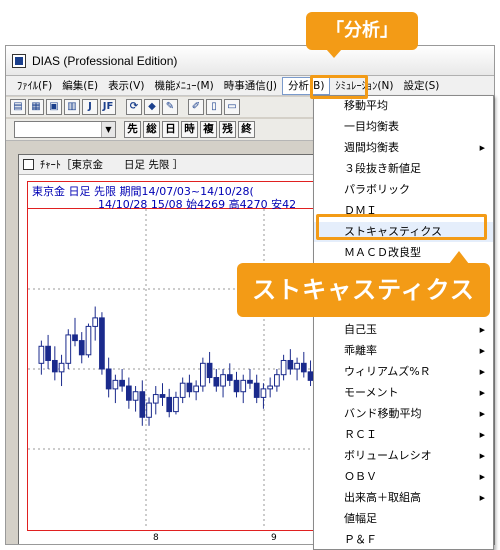  Describe the element at coordinates (403, 330) in the screenshot. I see `menu-item-own-position: 自己玉 ▶` at that location.